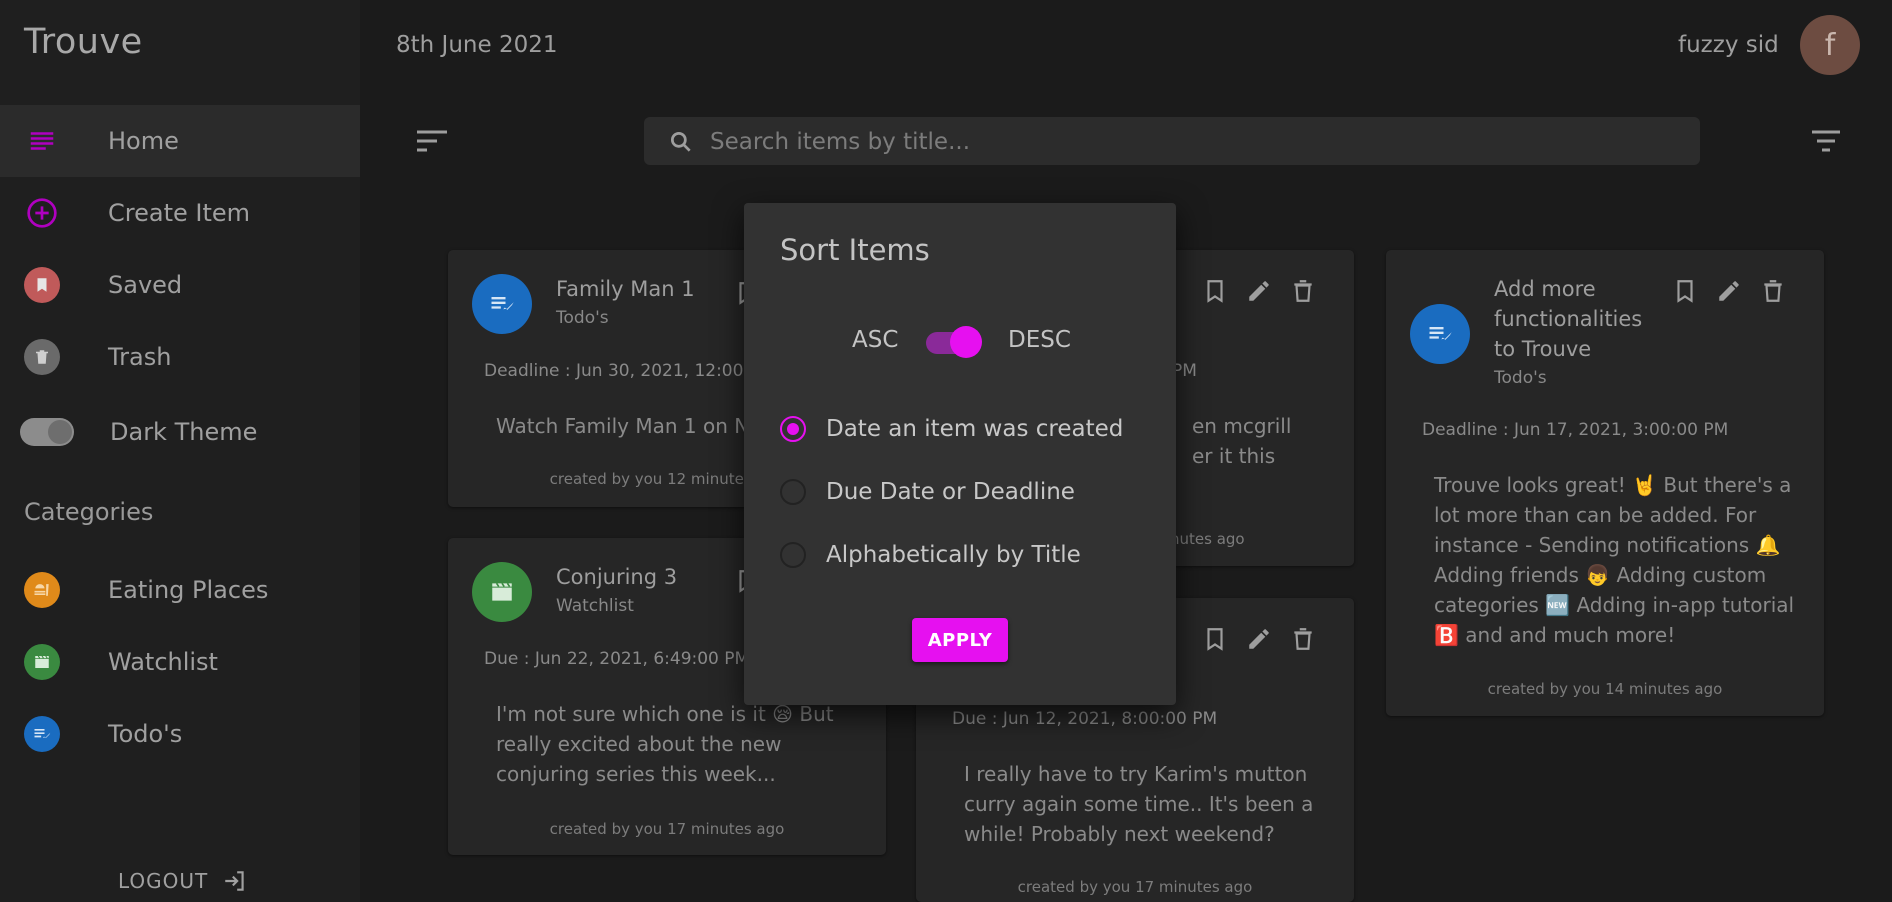 Image resolution: width=1892 pixels, height=902 pixels. What do you see at coordinates (234, 881) in the screenshot?
I see `logout-icon` at bounding box center [234, 881].